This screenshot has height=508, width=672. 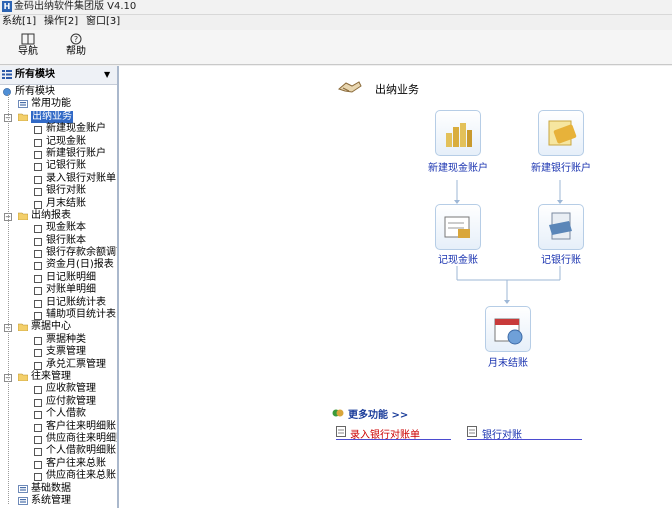 I want to click on tree-item-label: 支票管理, so click(x=66, y=352).